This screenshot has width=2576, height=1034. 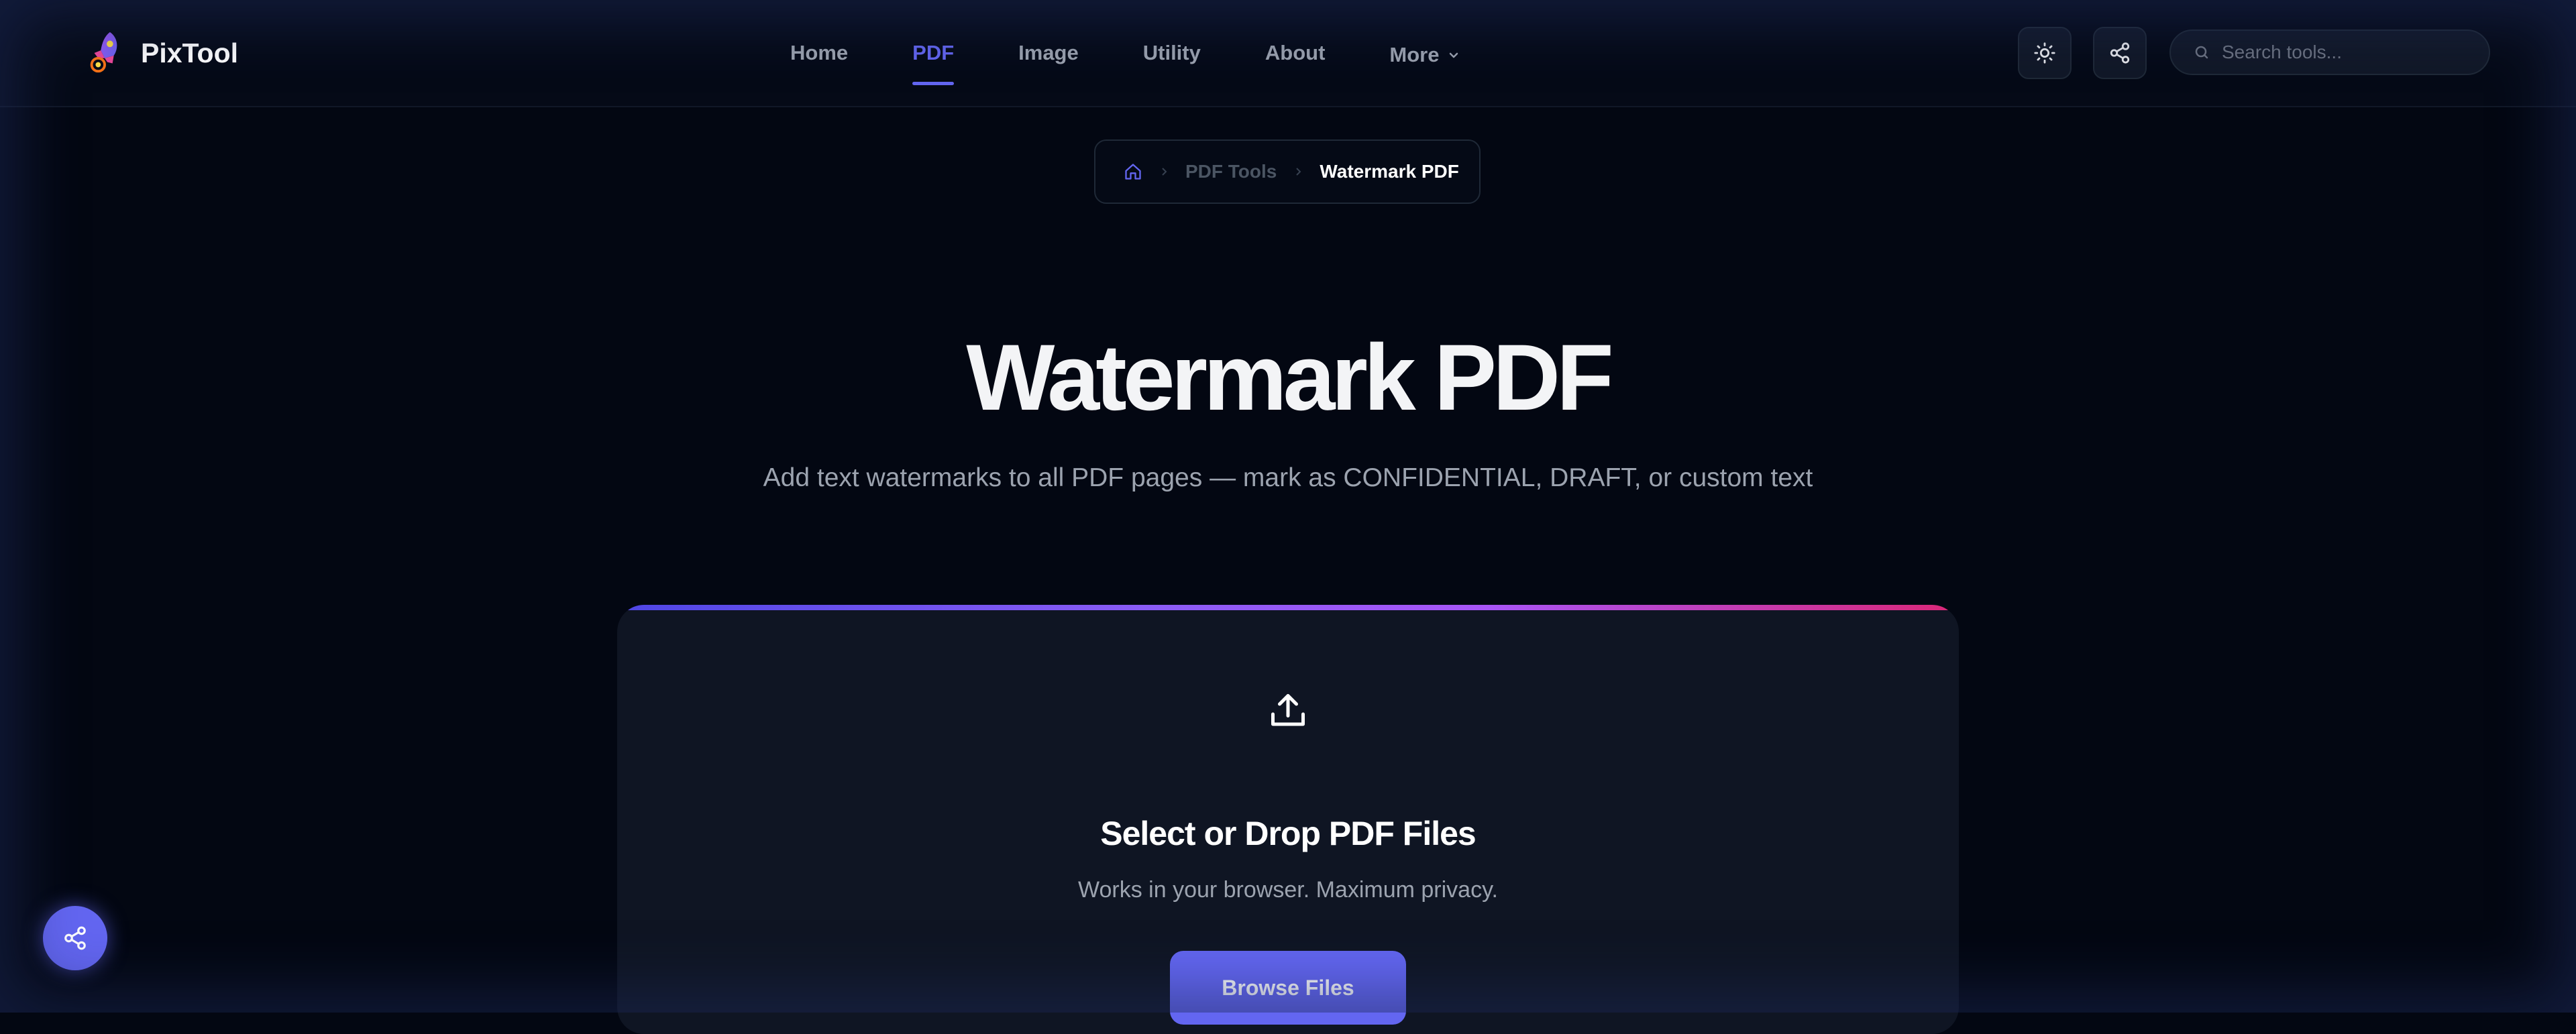 I want to click on nav-item-more: More, so click(x=1424, y=55).